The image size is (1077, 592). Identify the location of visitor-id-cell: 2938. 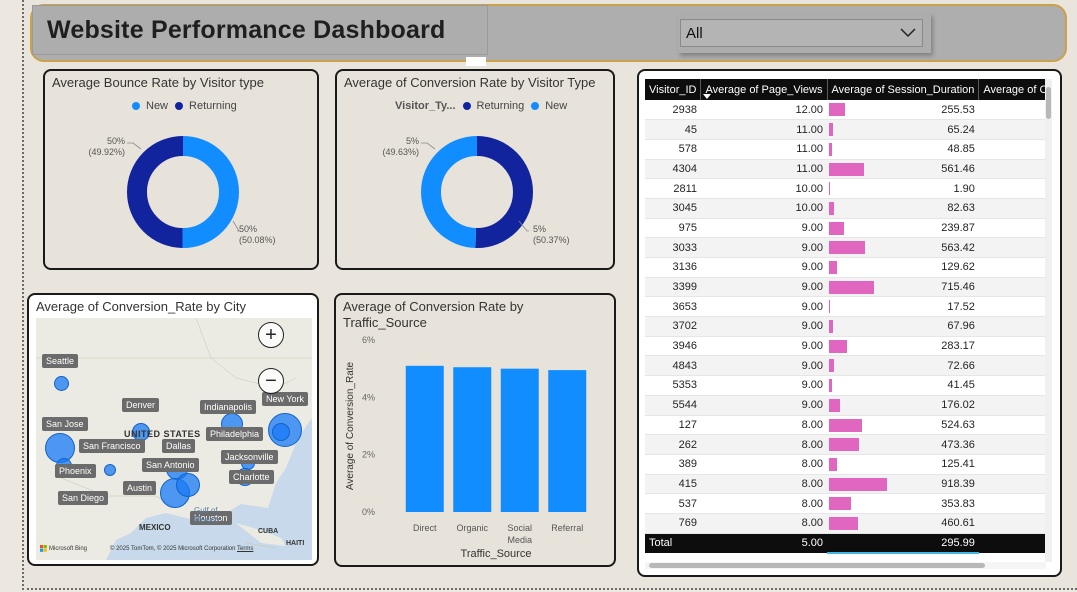
(673, 110).